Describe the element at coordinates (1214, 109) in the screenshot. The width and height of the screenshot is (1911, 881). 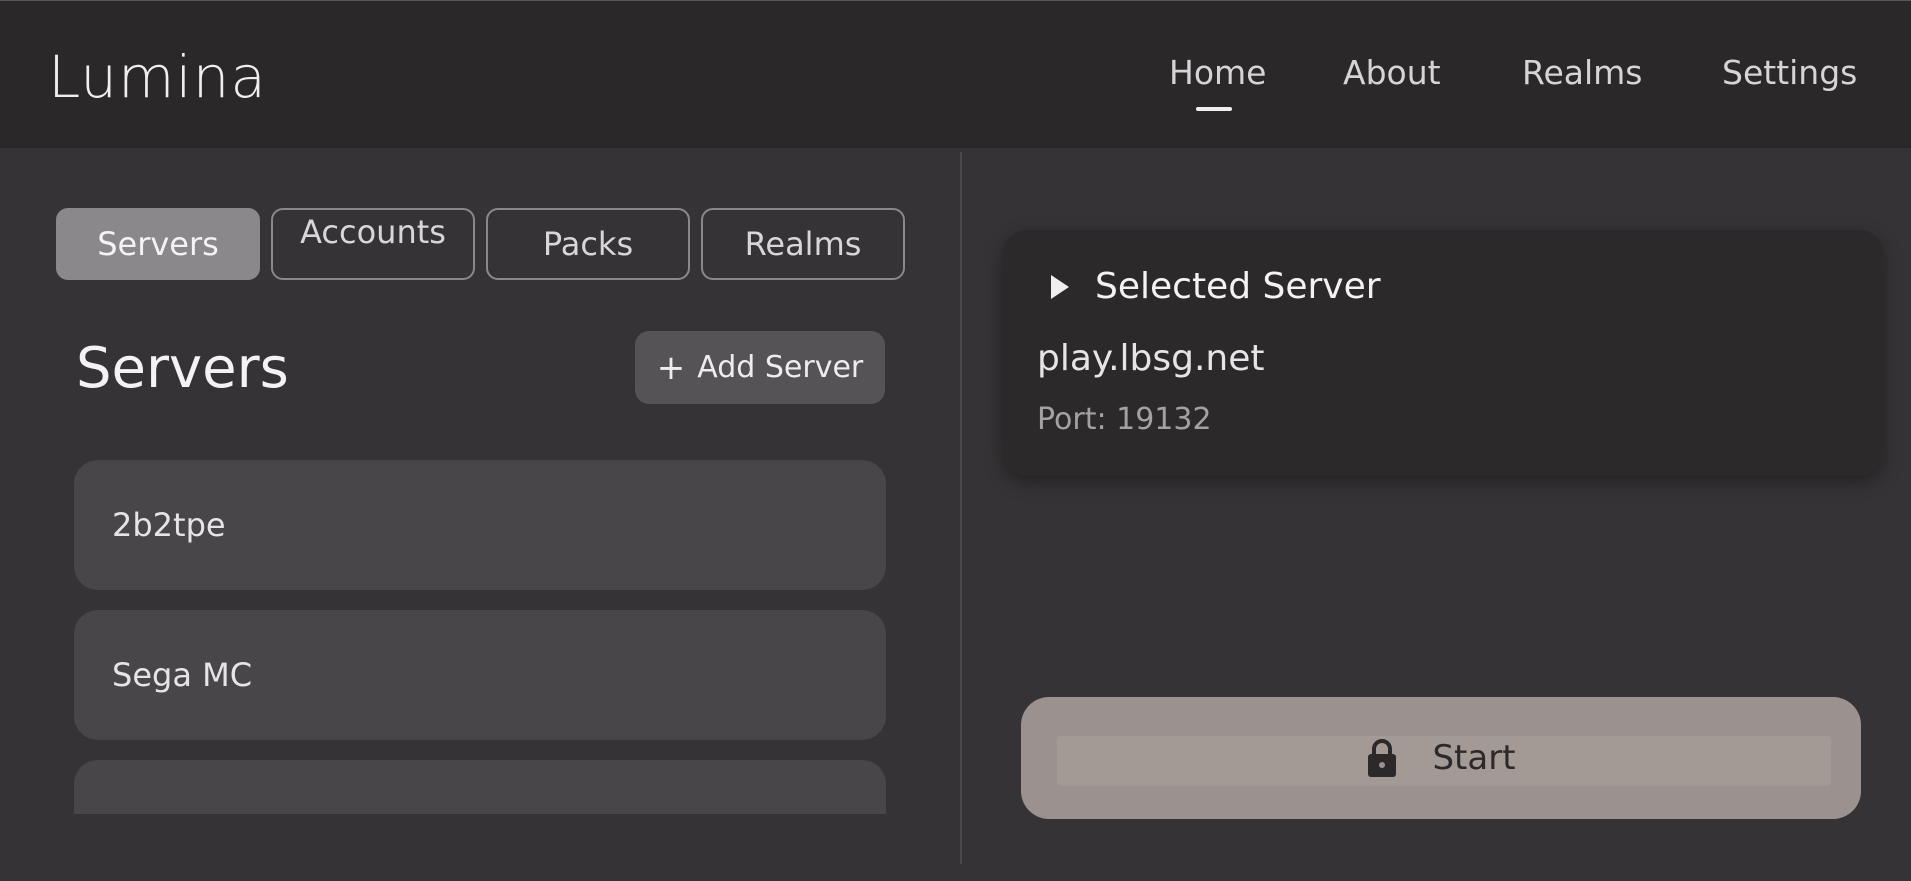
I see `nav-active-indicator` at that location.